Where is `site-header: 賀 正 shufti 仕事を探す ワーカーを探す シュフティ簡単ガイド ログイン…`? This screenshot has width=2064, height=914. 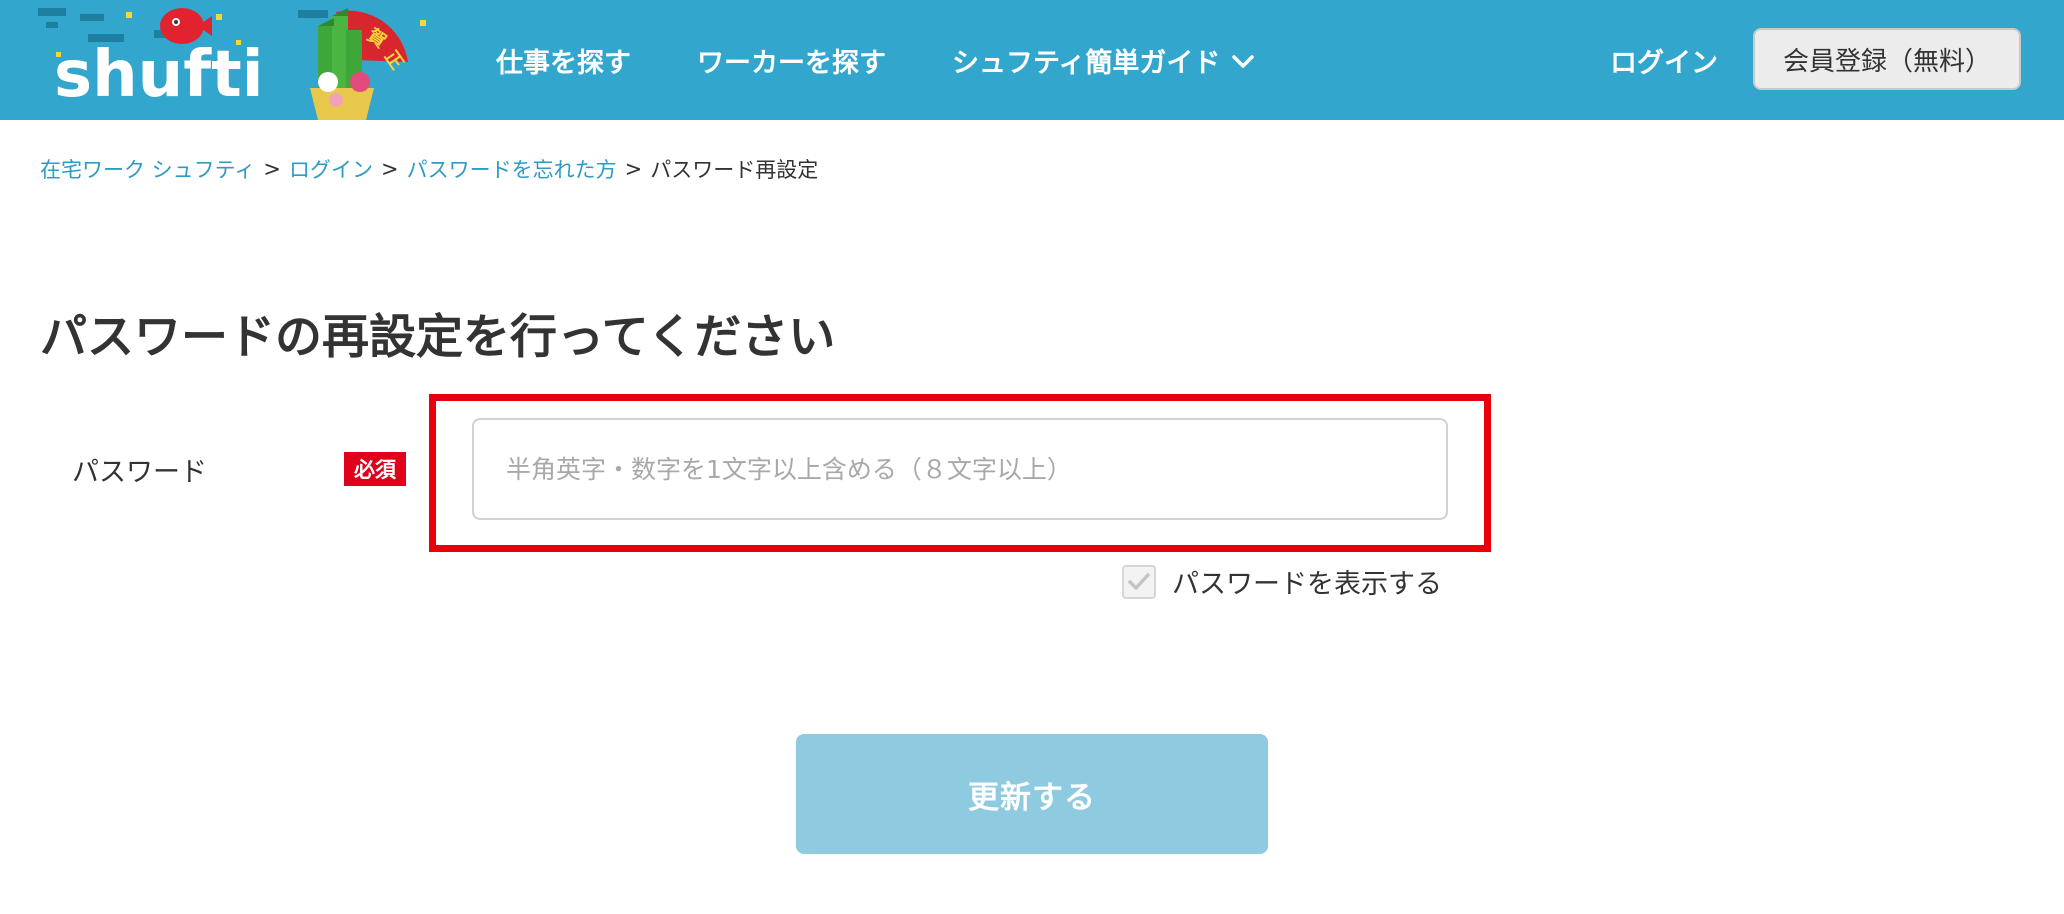 site-header: 賀 正 shufti 仕事を探す ワーカーを探す シュフティ簡単ガイド ログイン… is located at coordinates (1032, 60).